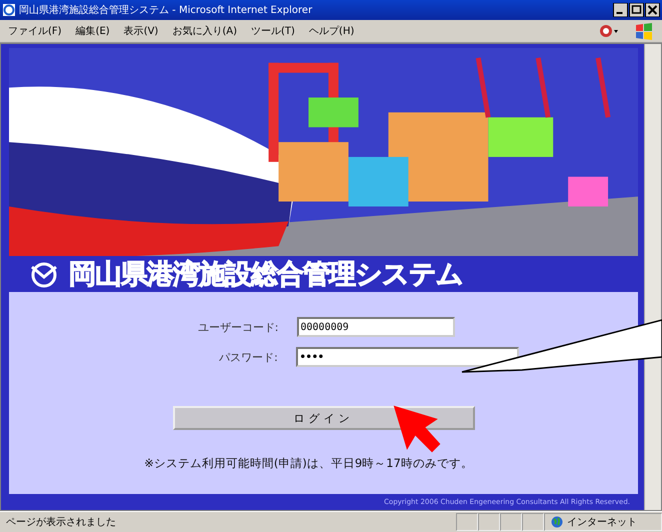  I want to click on user-code-field: 00000009, so click(375, 327).